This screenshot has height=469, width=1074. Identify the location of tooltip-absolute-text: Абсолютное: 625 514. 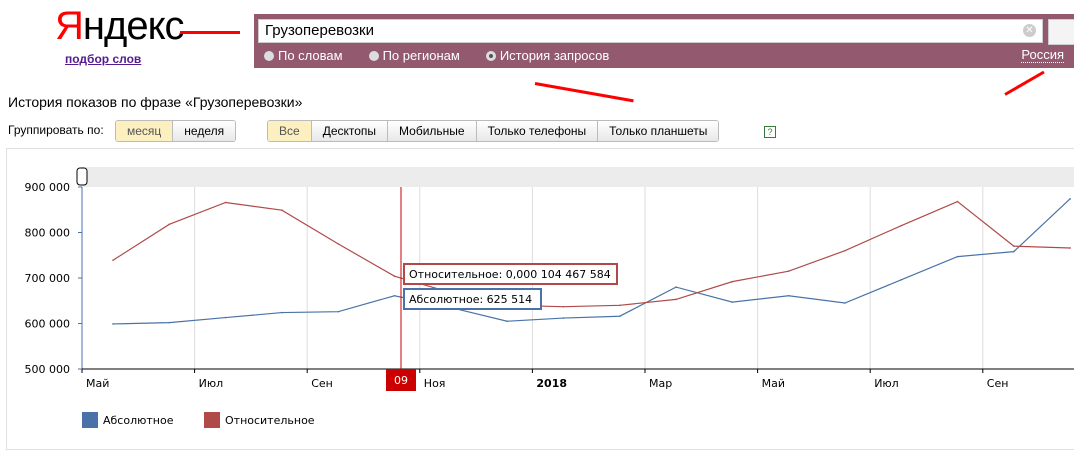
(470, 299).